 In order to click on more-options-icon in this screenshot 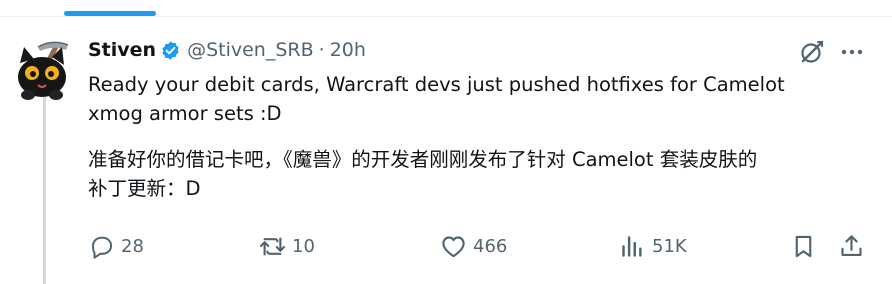, I will do `click(852, 52)`.